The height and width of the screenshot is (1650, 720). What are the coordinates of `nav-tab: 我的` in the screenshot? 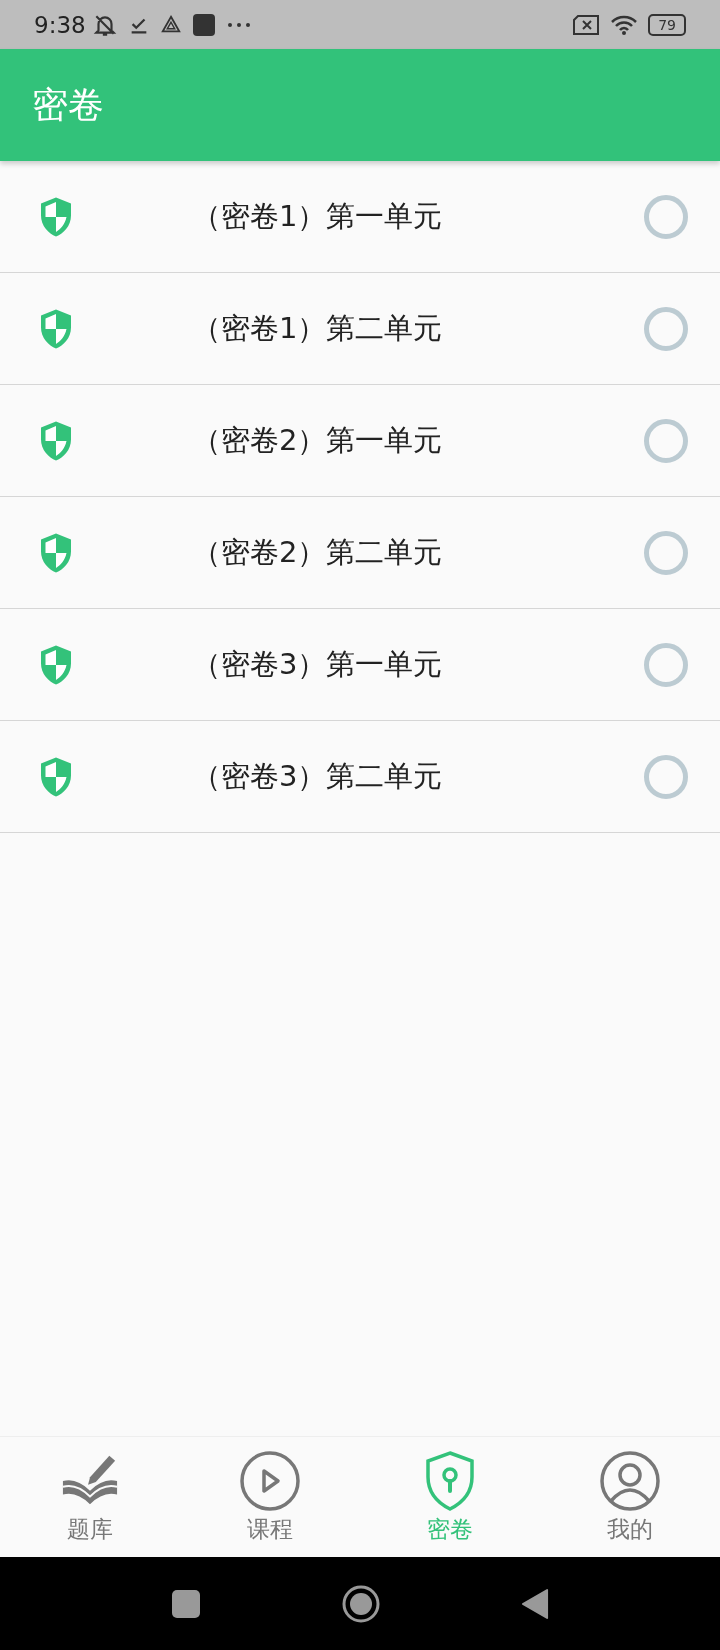 It's located at (630, 1497).